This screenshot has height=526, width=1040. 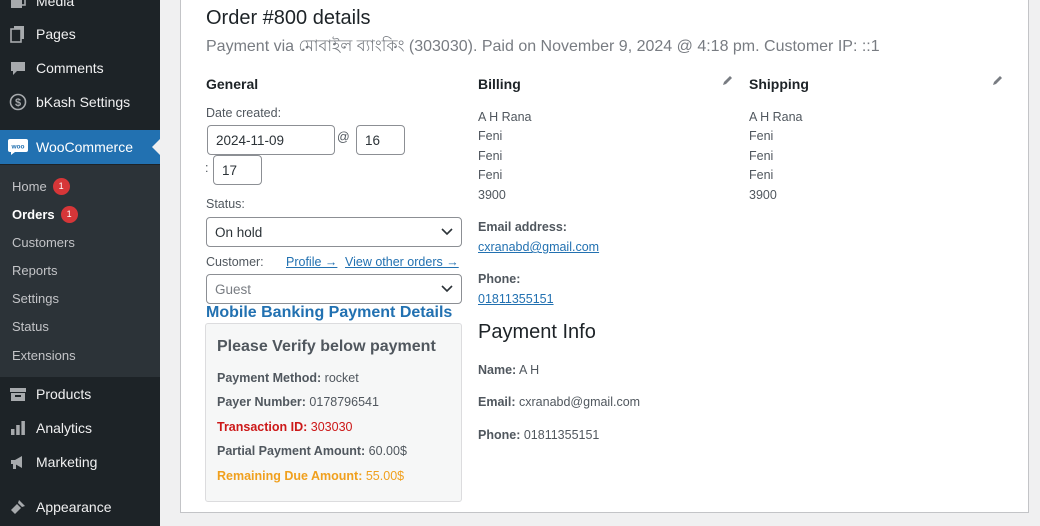 I want to click on appearance-icon, so click(x=18, y=507).